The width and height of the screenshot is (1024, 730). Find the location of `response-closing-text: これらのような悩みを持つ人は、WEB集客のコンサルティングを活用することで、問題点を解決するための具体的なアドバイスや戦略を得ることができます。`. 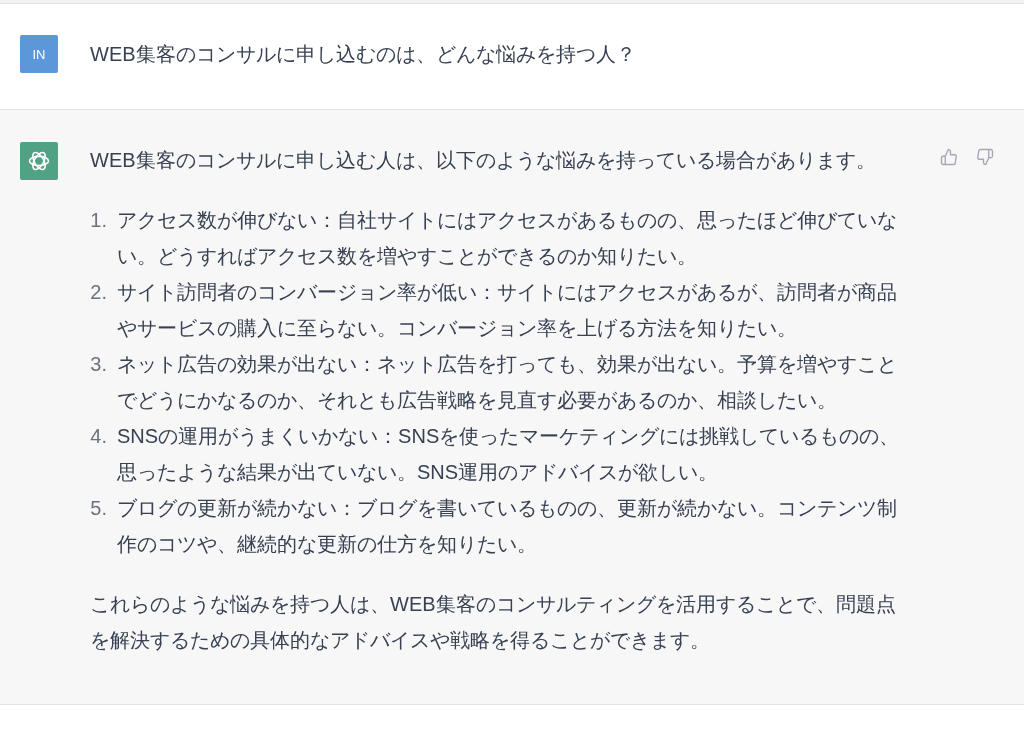

response-closing-text: これらのような悩みを持つ人は、WEB集客のコンサルティングを活用することで、問題点を解決するための具体的なアドバイスや戦略を得ることができます。 is located at coordinates (493, 622).